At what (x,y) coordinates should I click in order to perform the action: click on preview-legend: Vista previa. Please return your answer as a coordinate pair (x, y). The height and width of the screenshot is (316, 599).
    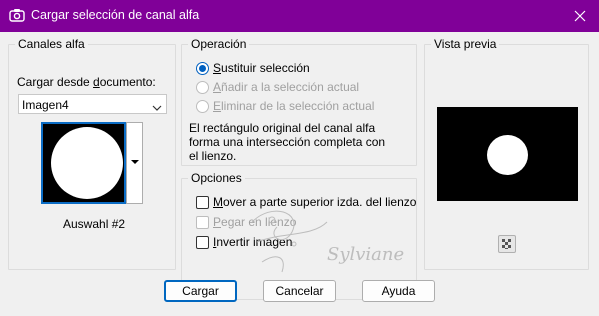
    Looking at the image, I should click on (465, 44).